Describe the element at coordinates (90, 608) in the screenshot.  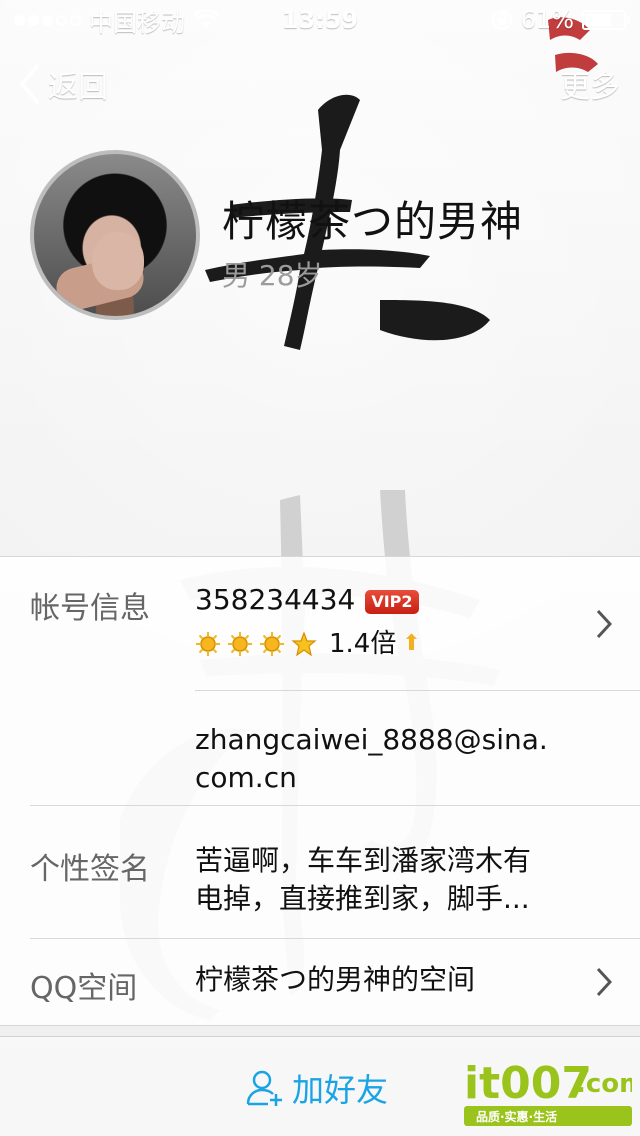
I see `account-info-label: 帐号信息` at that location.